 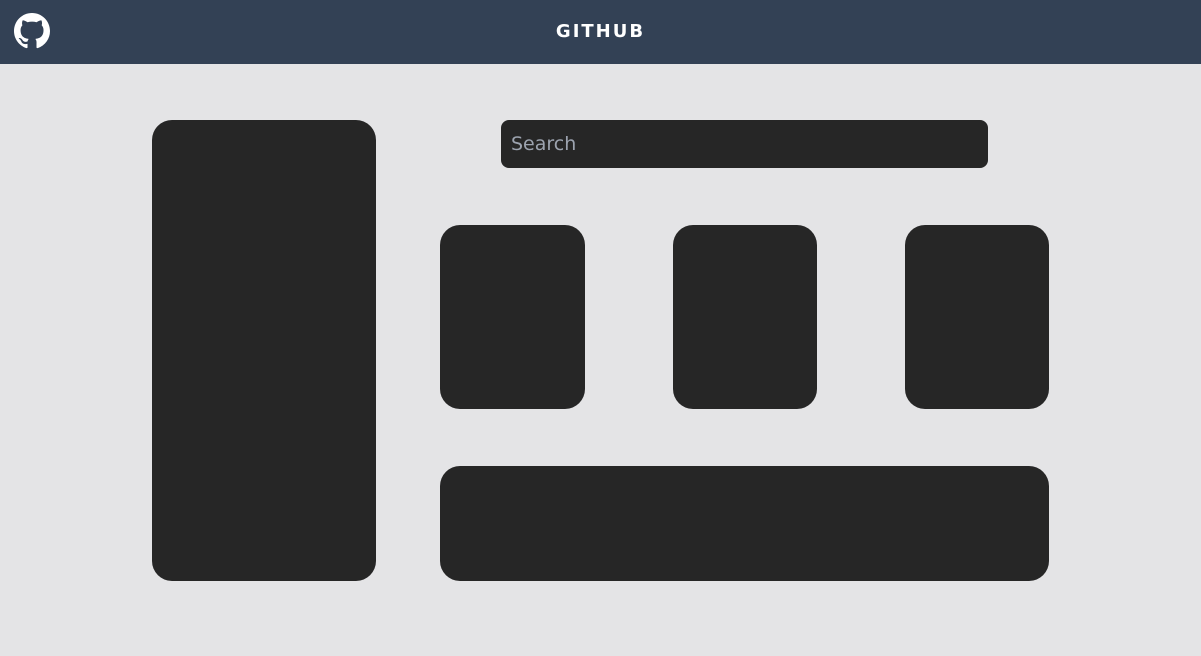 I want to click on profile-sidebar-panel, so click(x=264, y=350).